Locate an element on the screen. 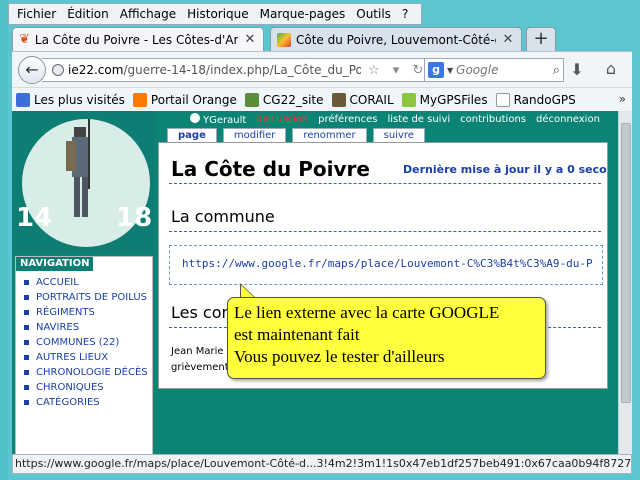 The width and height of the screenshot is (640, 480). bookmark-randogps: RandoGPS is located at coordinates (535, 99).